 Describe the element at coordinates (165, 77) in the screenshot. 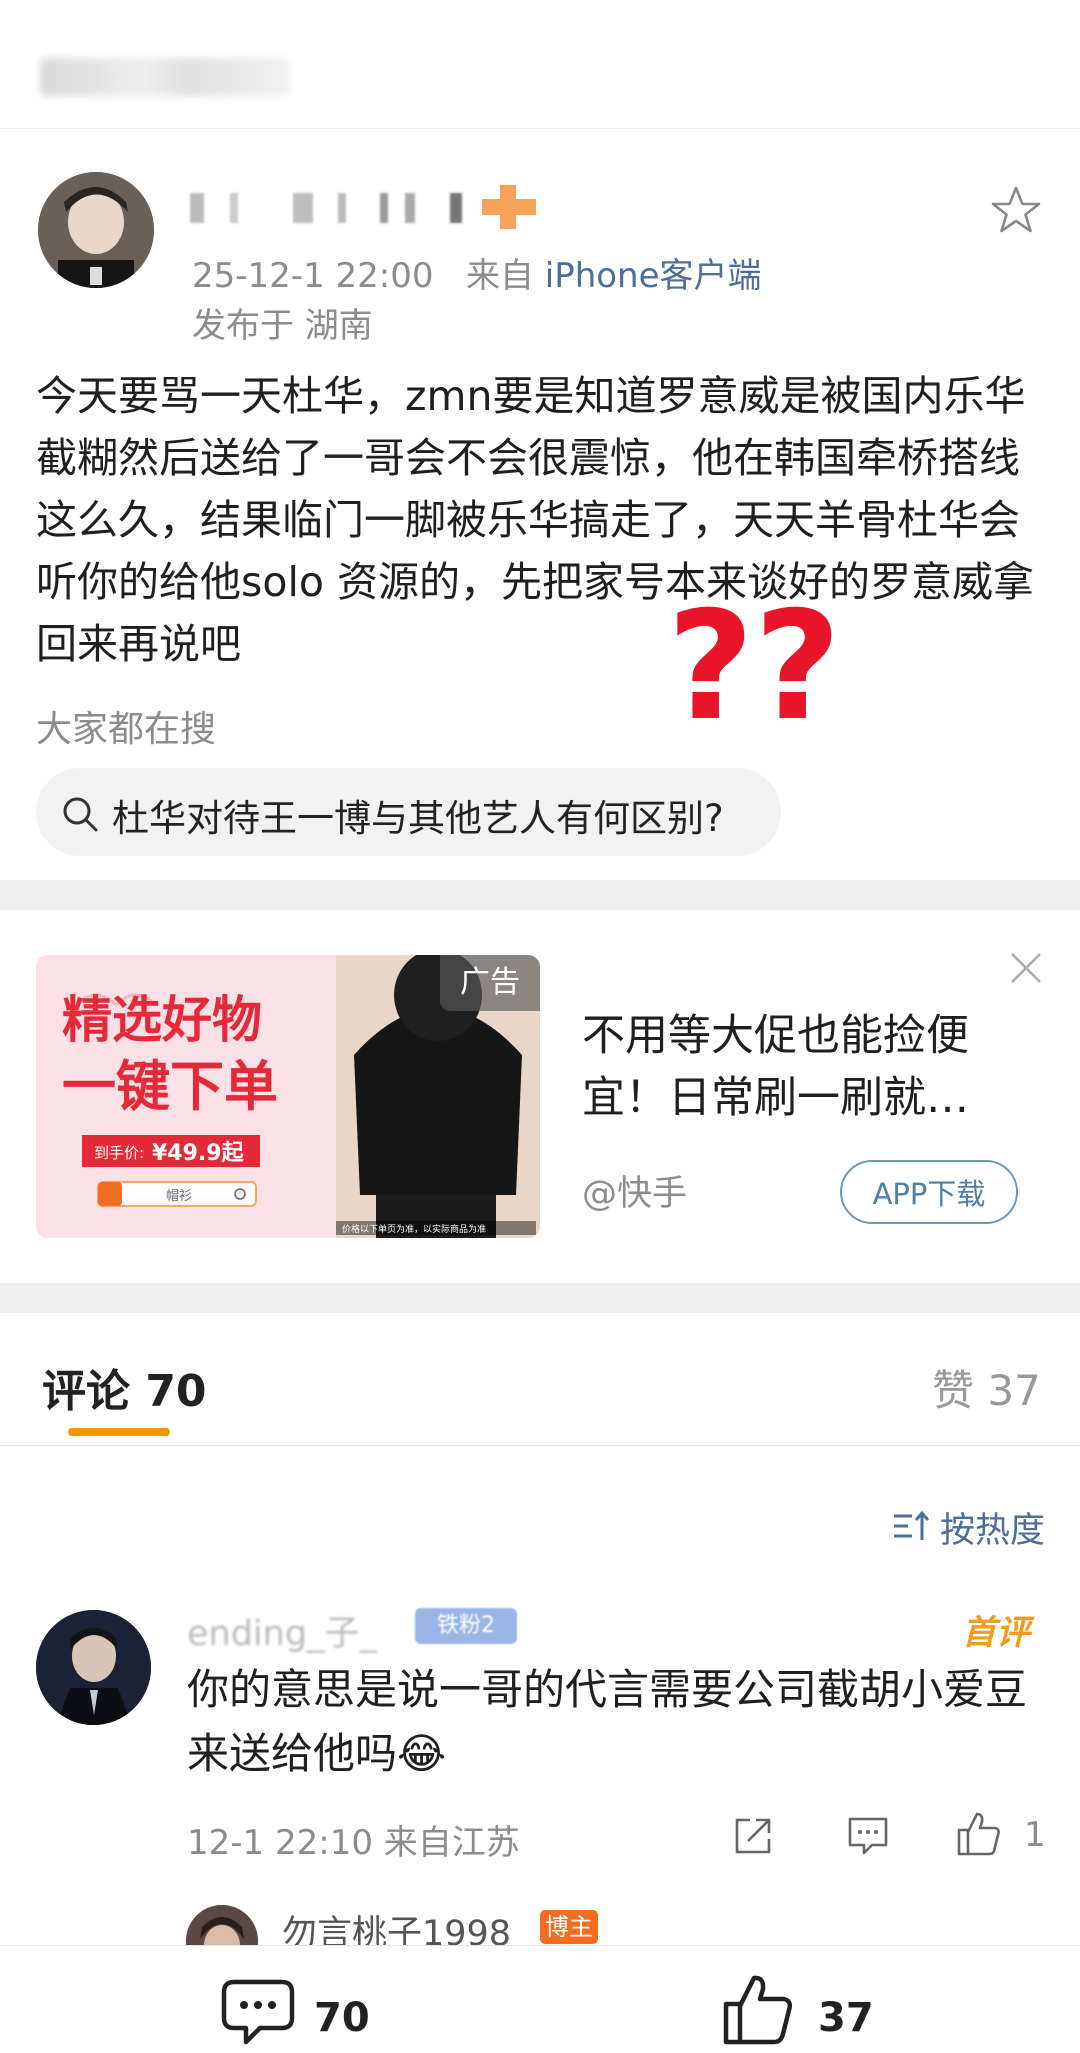

I see `blurred-title` at that location.